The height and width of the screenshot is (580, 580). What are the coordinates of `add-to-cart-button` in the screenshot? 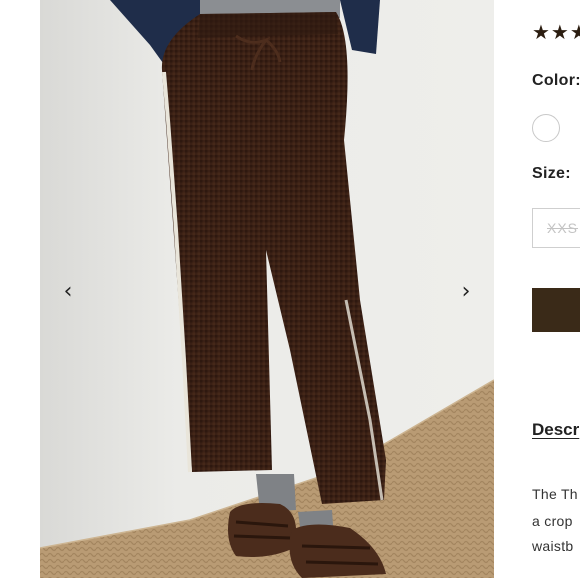 It's located at (556, 310).